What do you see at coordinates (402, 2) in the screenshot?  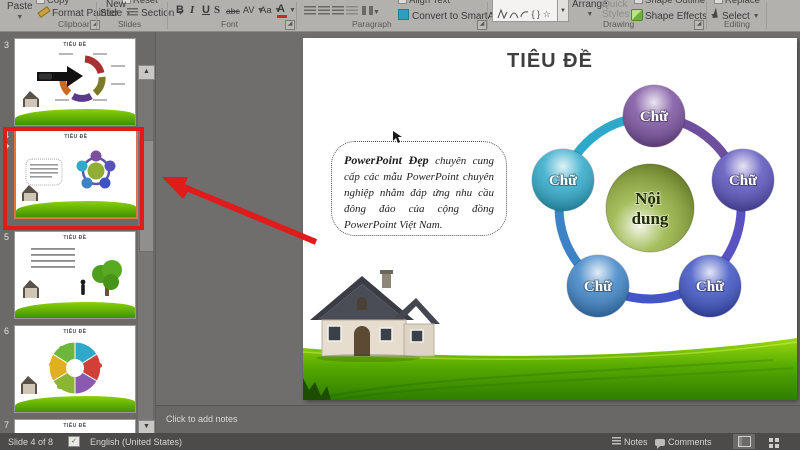 I see `align-text-icon` at bounding box center [402, 2].